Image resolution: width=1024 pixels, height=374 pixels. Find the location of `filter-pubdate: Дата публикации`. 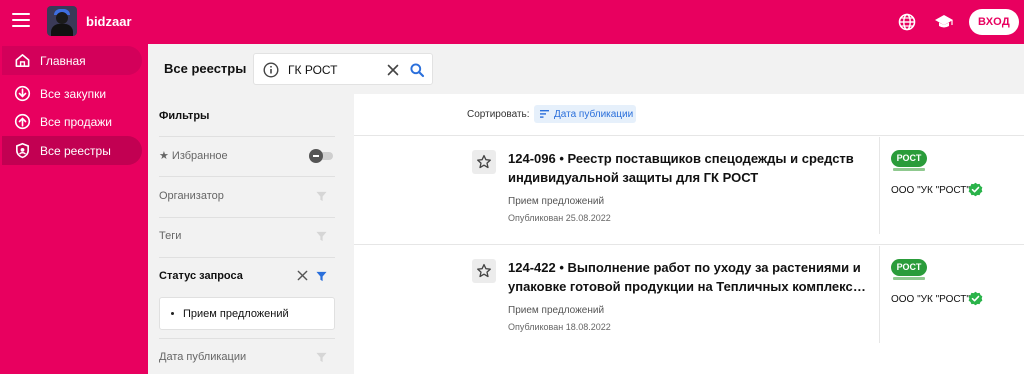

filter-pubdate: Дата публикации is located at coordinates (247, 356).